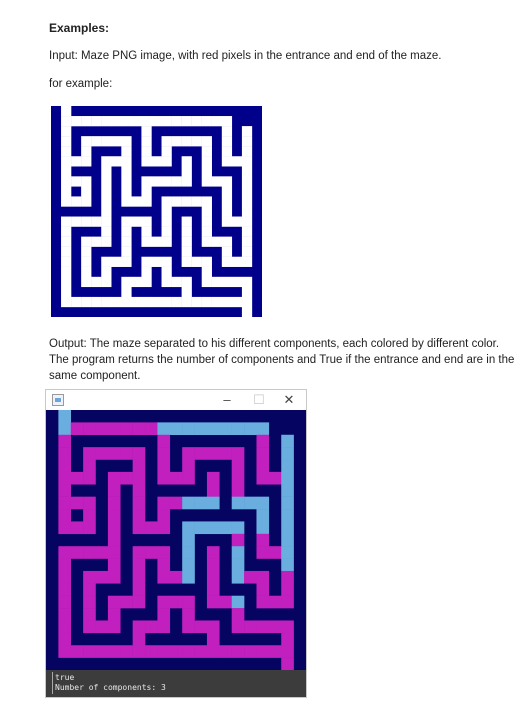 This screenshot has width=524, height=706. Describe the element at coordinates (176, 683) in the screenshot. I see `console-output: true Number of components: 3` at that location.